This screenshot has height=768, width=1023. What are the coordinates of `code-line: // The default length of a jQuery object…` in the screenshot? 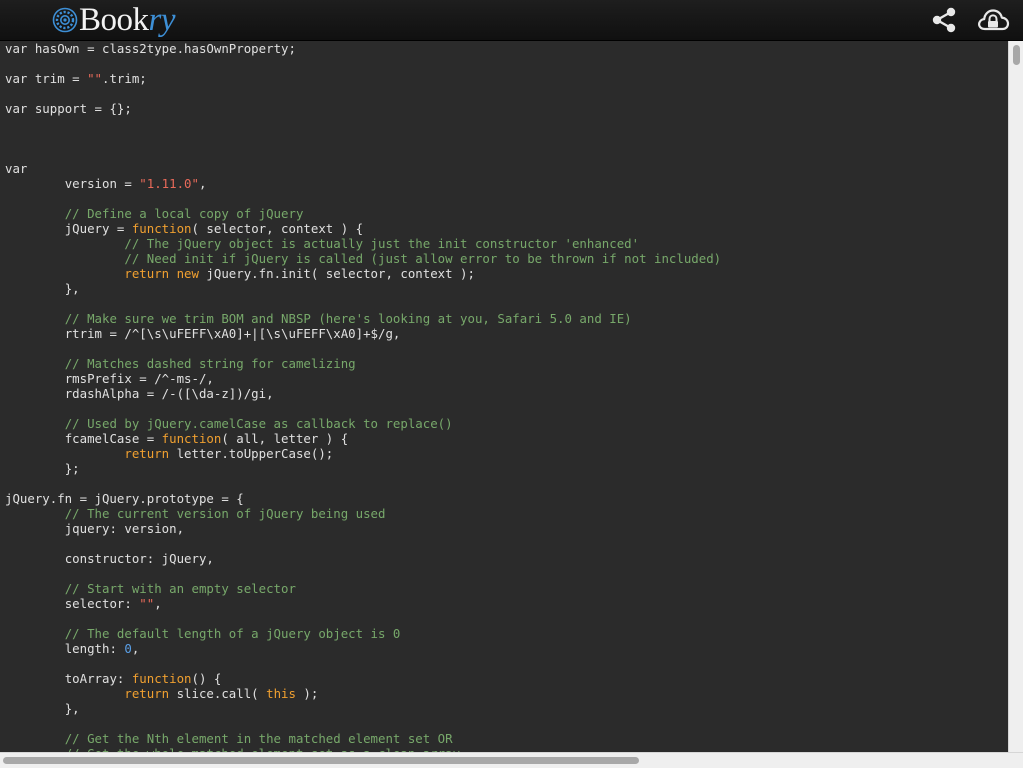 It's located at (363, 633).